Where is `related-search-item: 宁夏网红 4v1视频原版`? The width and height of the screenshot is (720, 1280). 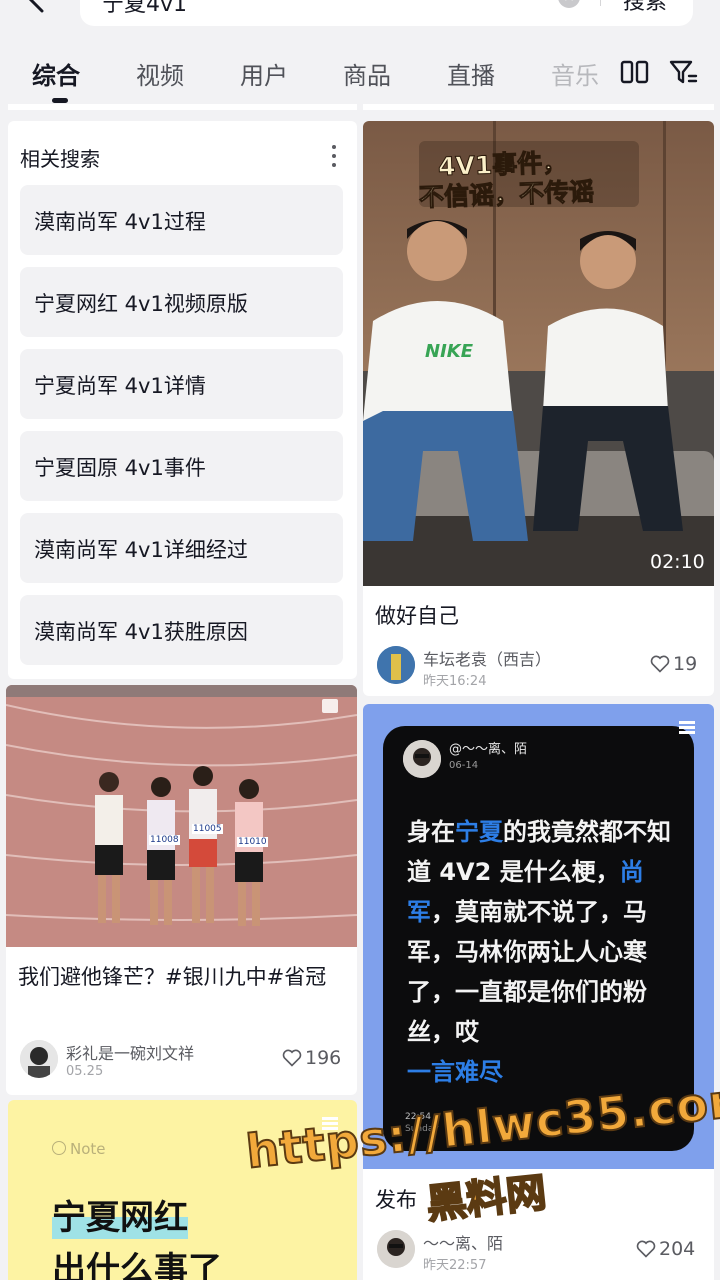
related-search-item: 宁夏网红 4v1视频原版 is located at coordinates (181, 302).